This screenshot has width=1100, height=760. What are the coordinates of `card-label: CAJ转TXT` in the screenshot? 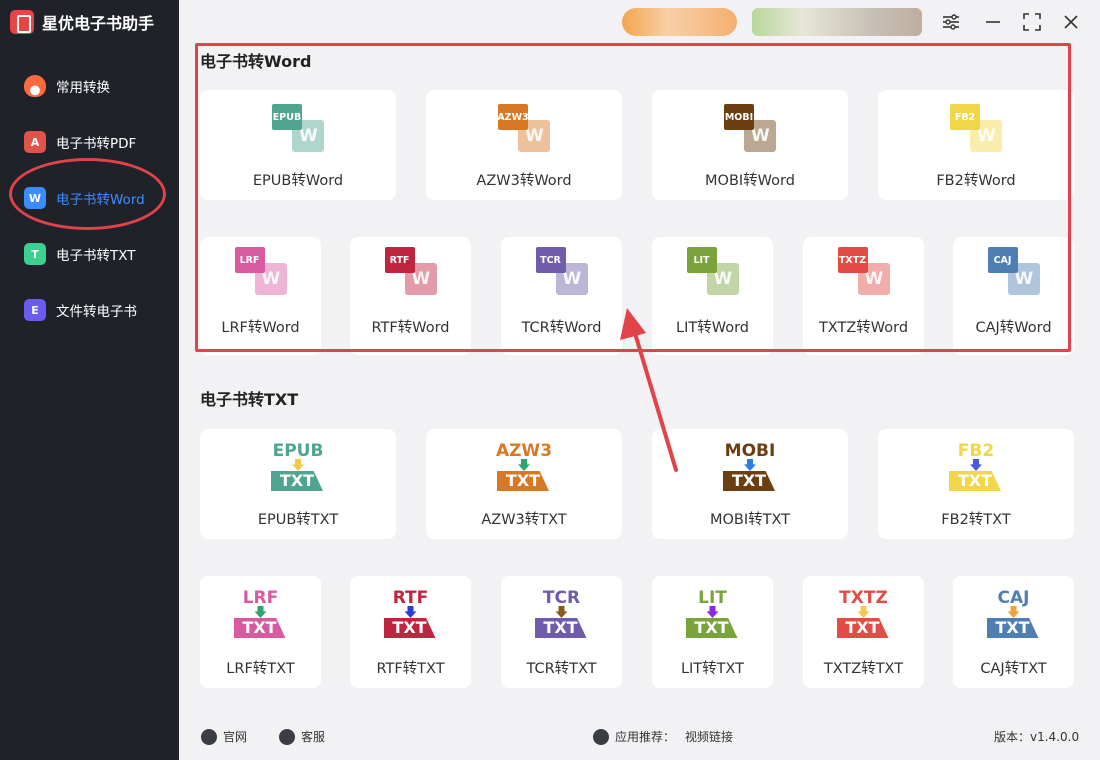 It's located at (1013, 669).